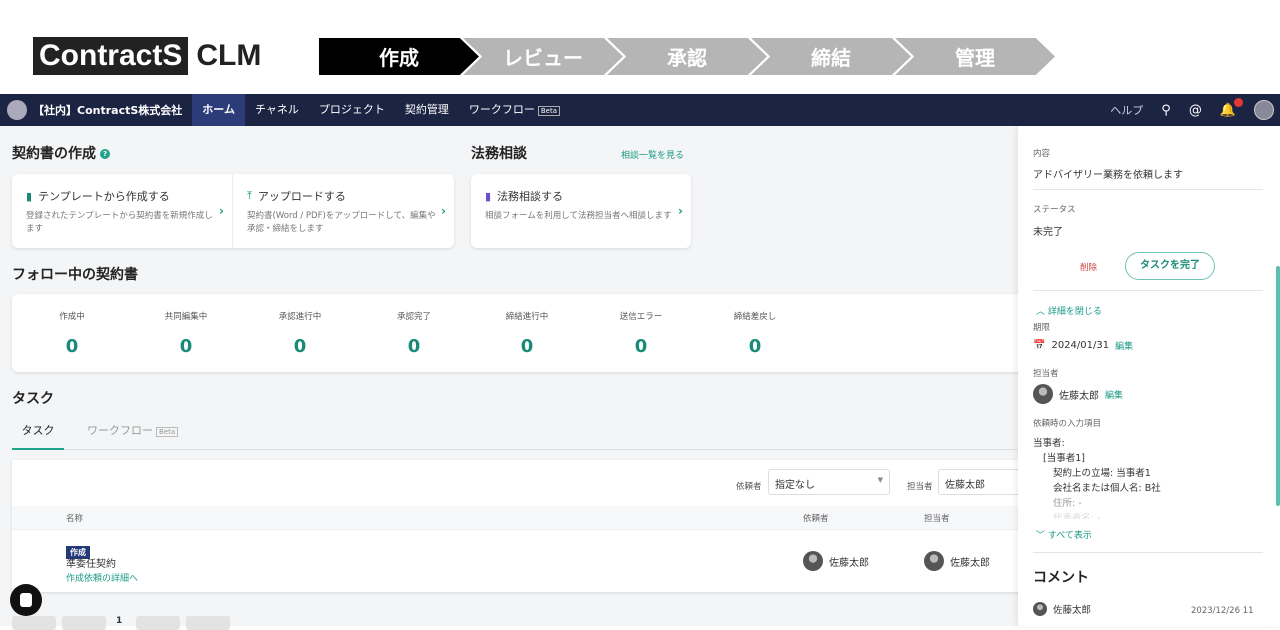 This screenshot has height=630, width=1280. What do you see at coordinates (1042, 328) in the screenshot?
I see `due-label: 期限` at bounding box center [1042, 328].